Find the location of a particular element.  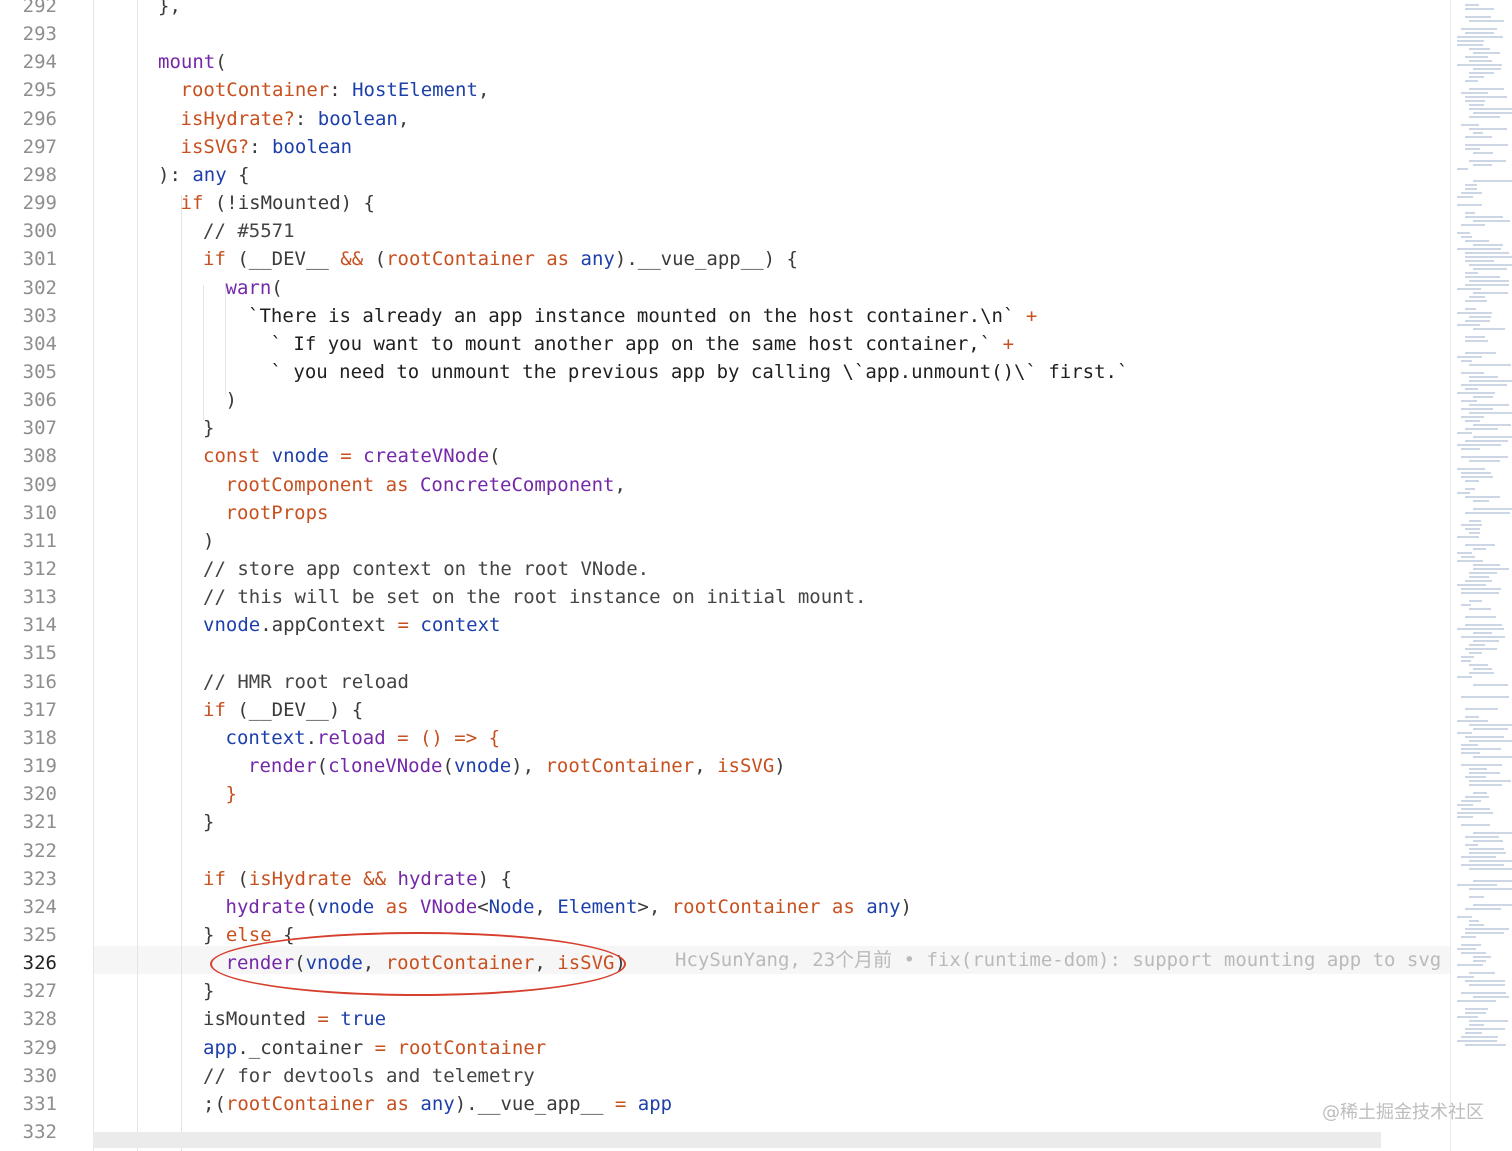

code-line: const vnode = createVNode( is located at coordinates (351, 456).